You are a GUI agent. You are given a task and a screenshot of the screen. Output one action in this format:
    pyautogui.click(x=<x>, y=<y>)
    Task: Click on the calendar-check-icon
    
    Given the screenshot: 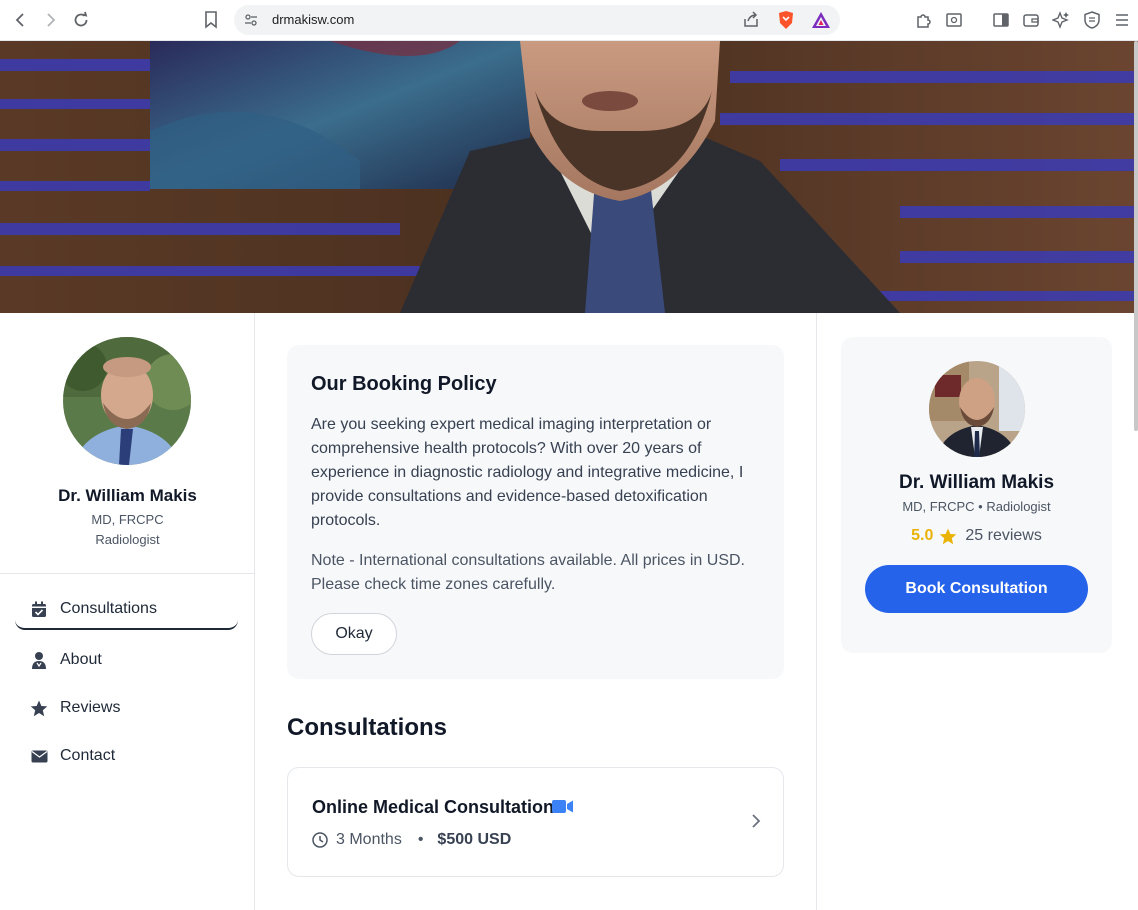 What is the action you would take?
    pyautogui.click(x=39, y=609)
    